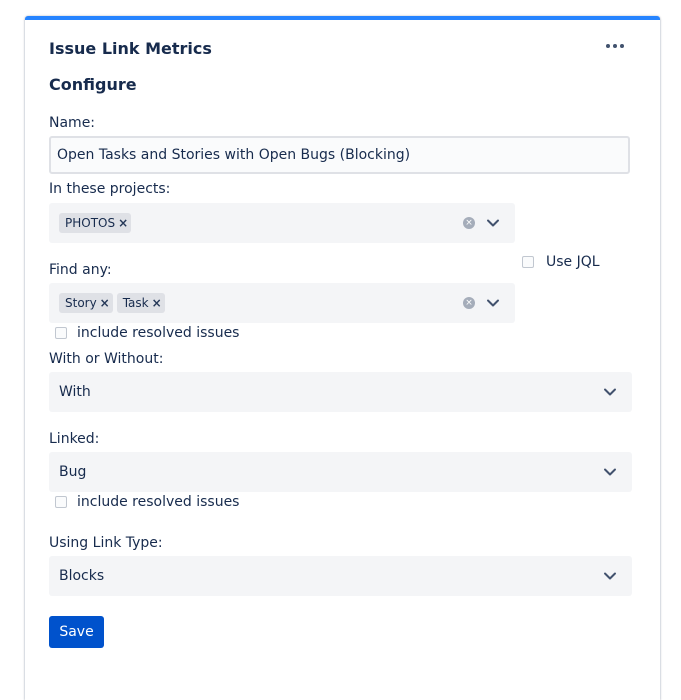 This screenshot has width=681, height=700. Describe the element at coordinates (73, 472) in the screenshot. I see `linked-value: Bug` at that location.